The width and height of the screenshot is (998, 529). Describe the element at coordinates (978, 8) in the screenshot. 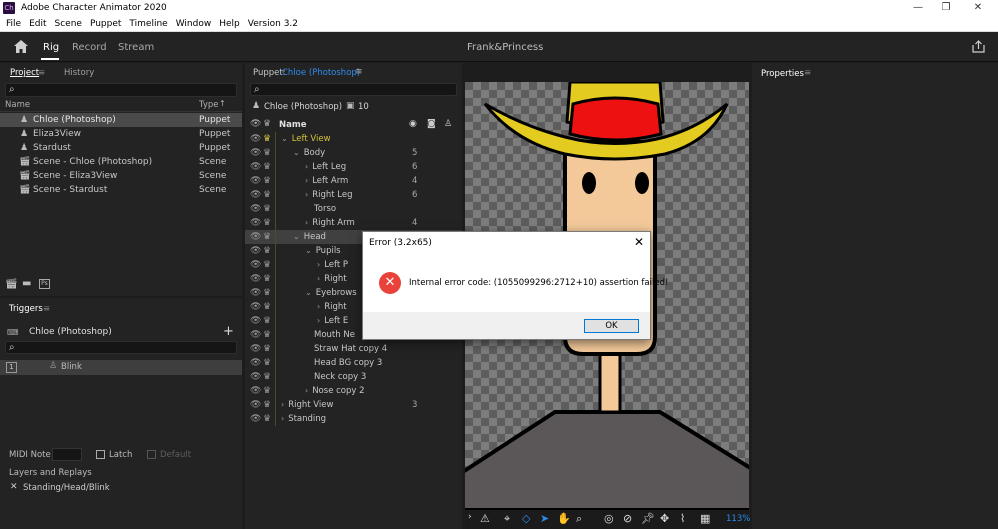

I see `close-window-button: ✕` at that location.